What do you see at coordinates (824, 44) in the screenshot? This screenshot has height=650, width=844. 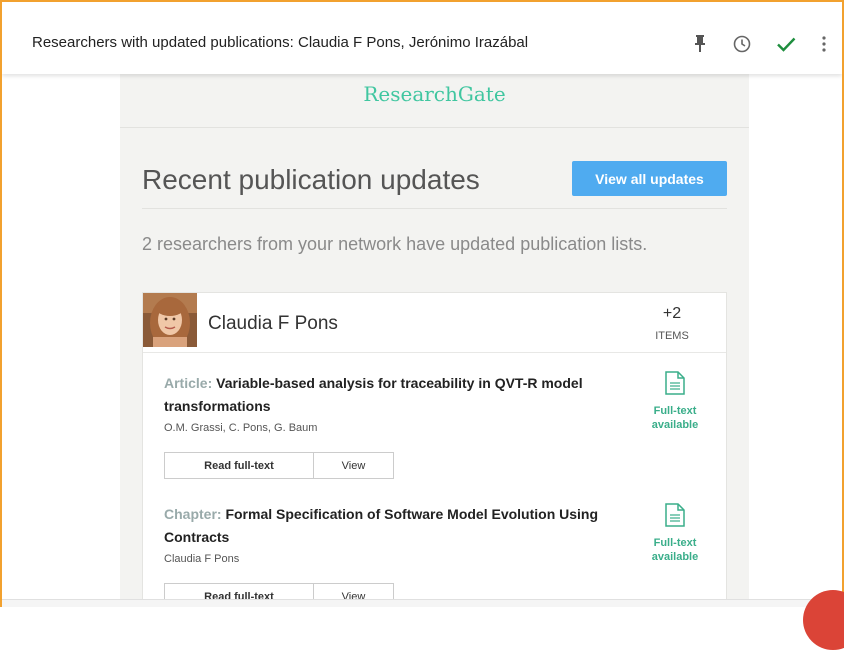 I see `more-vert-icon` at bounding box center [824, 44].